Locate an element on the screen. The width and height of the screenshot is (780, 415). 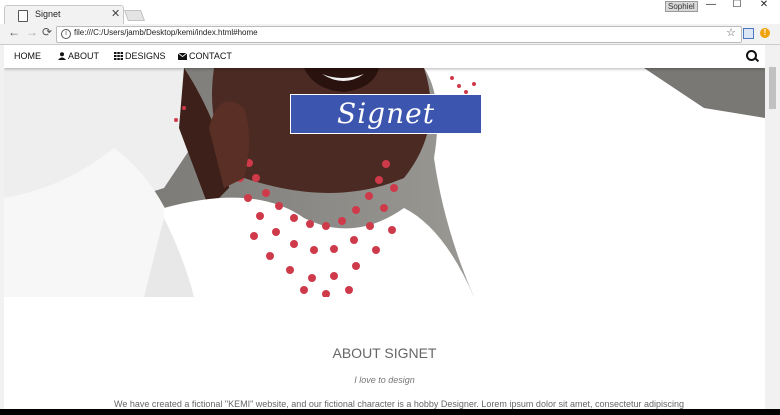
nav-about: ABOUT is located at coordinates (78, 56).